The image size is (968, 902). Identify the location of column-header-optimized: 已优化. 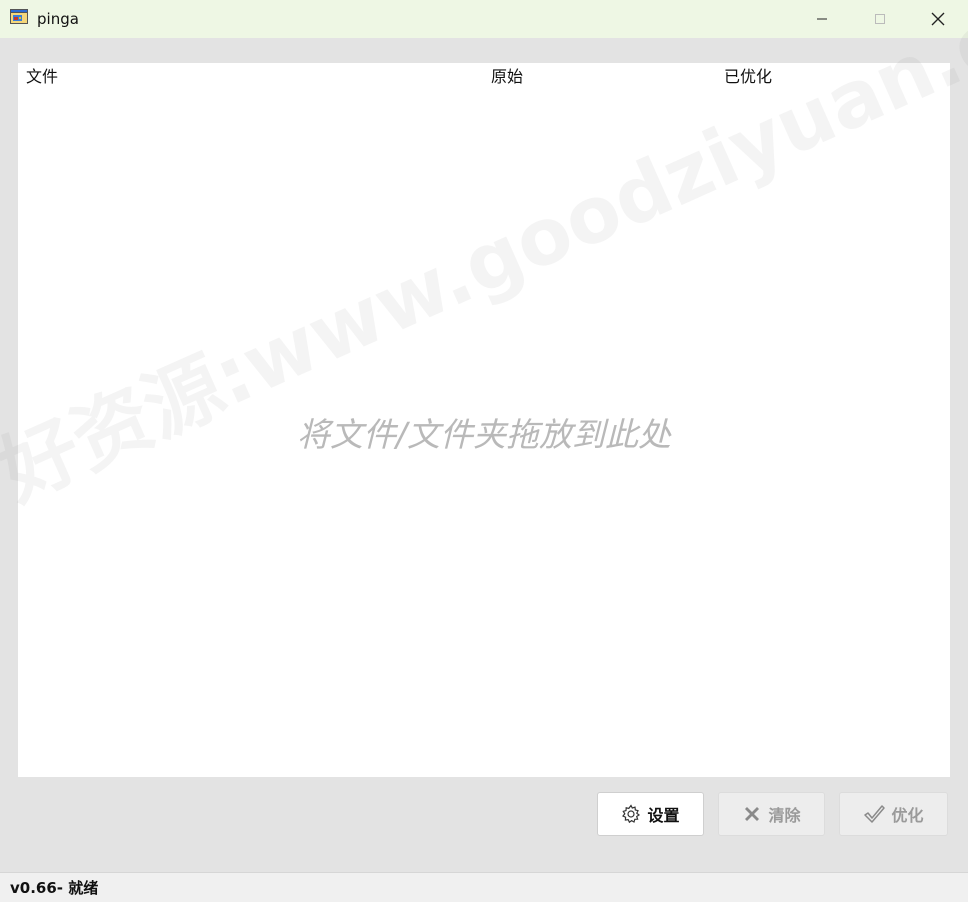
(748, 77).